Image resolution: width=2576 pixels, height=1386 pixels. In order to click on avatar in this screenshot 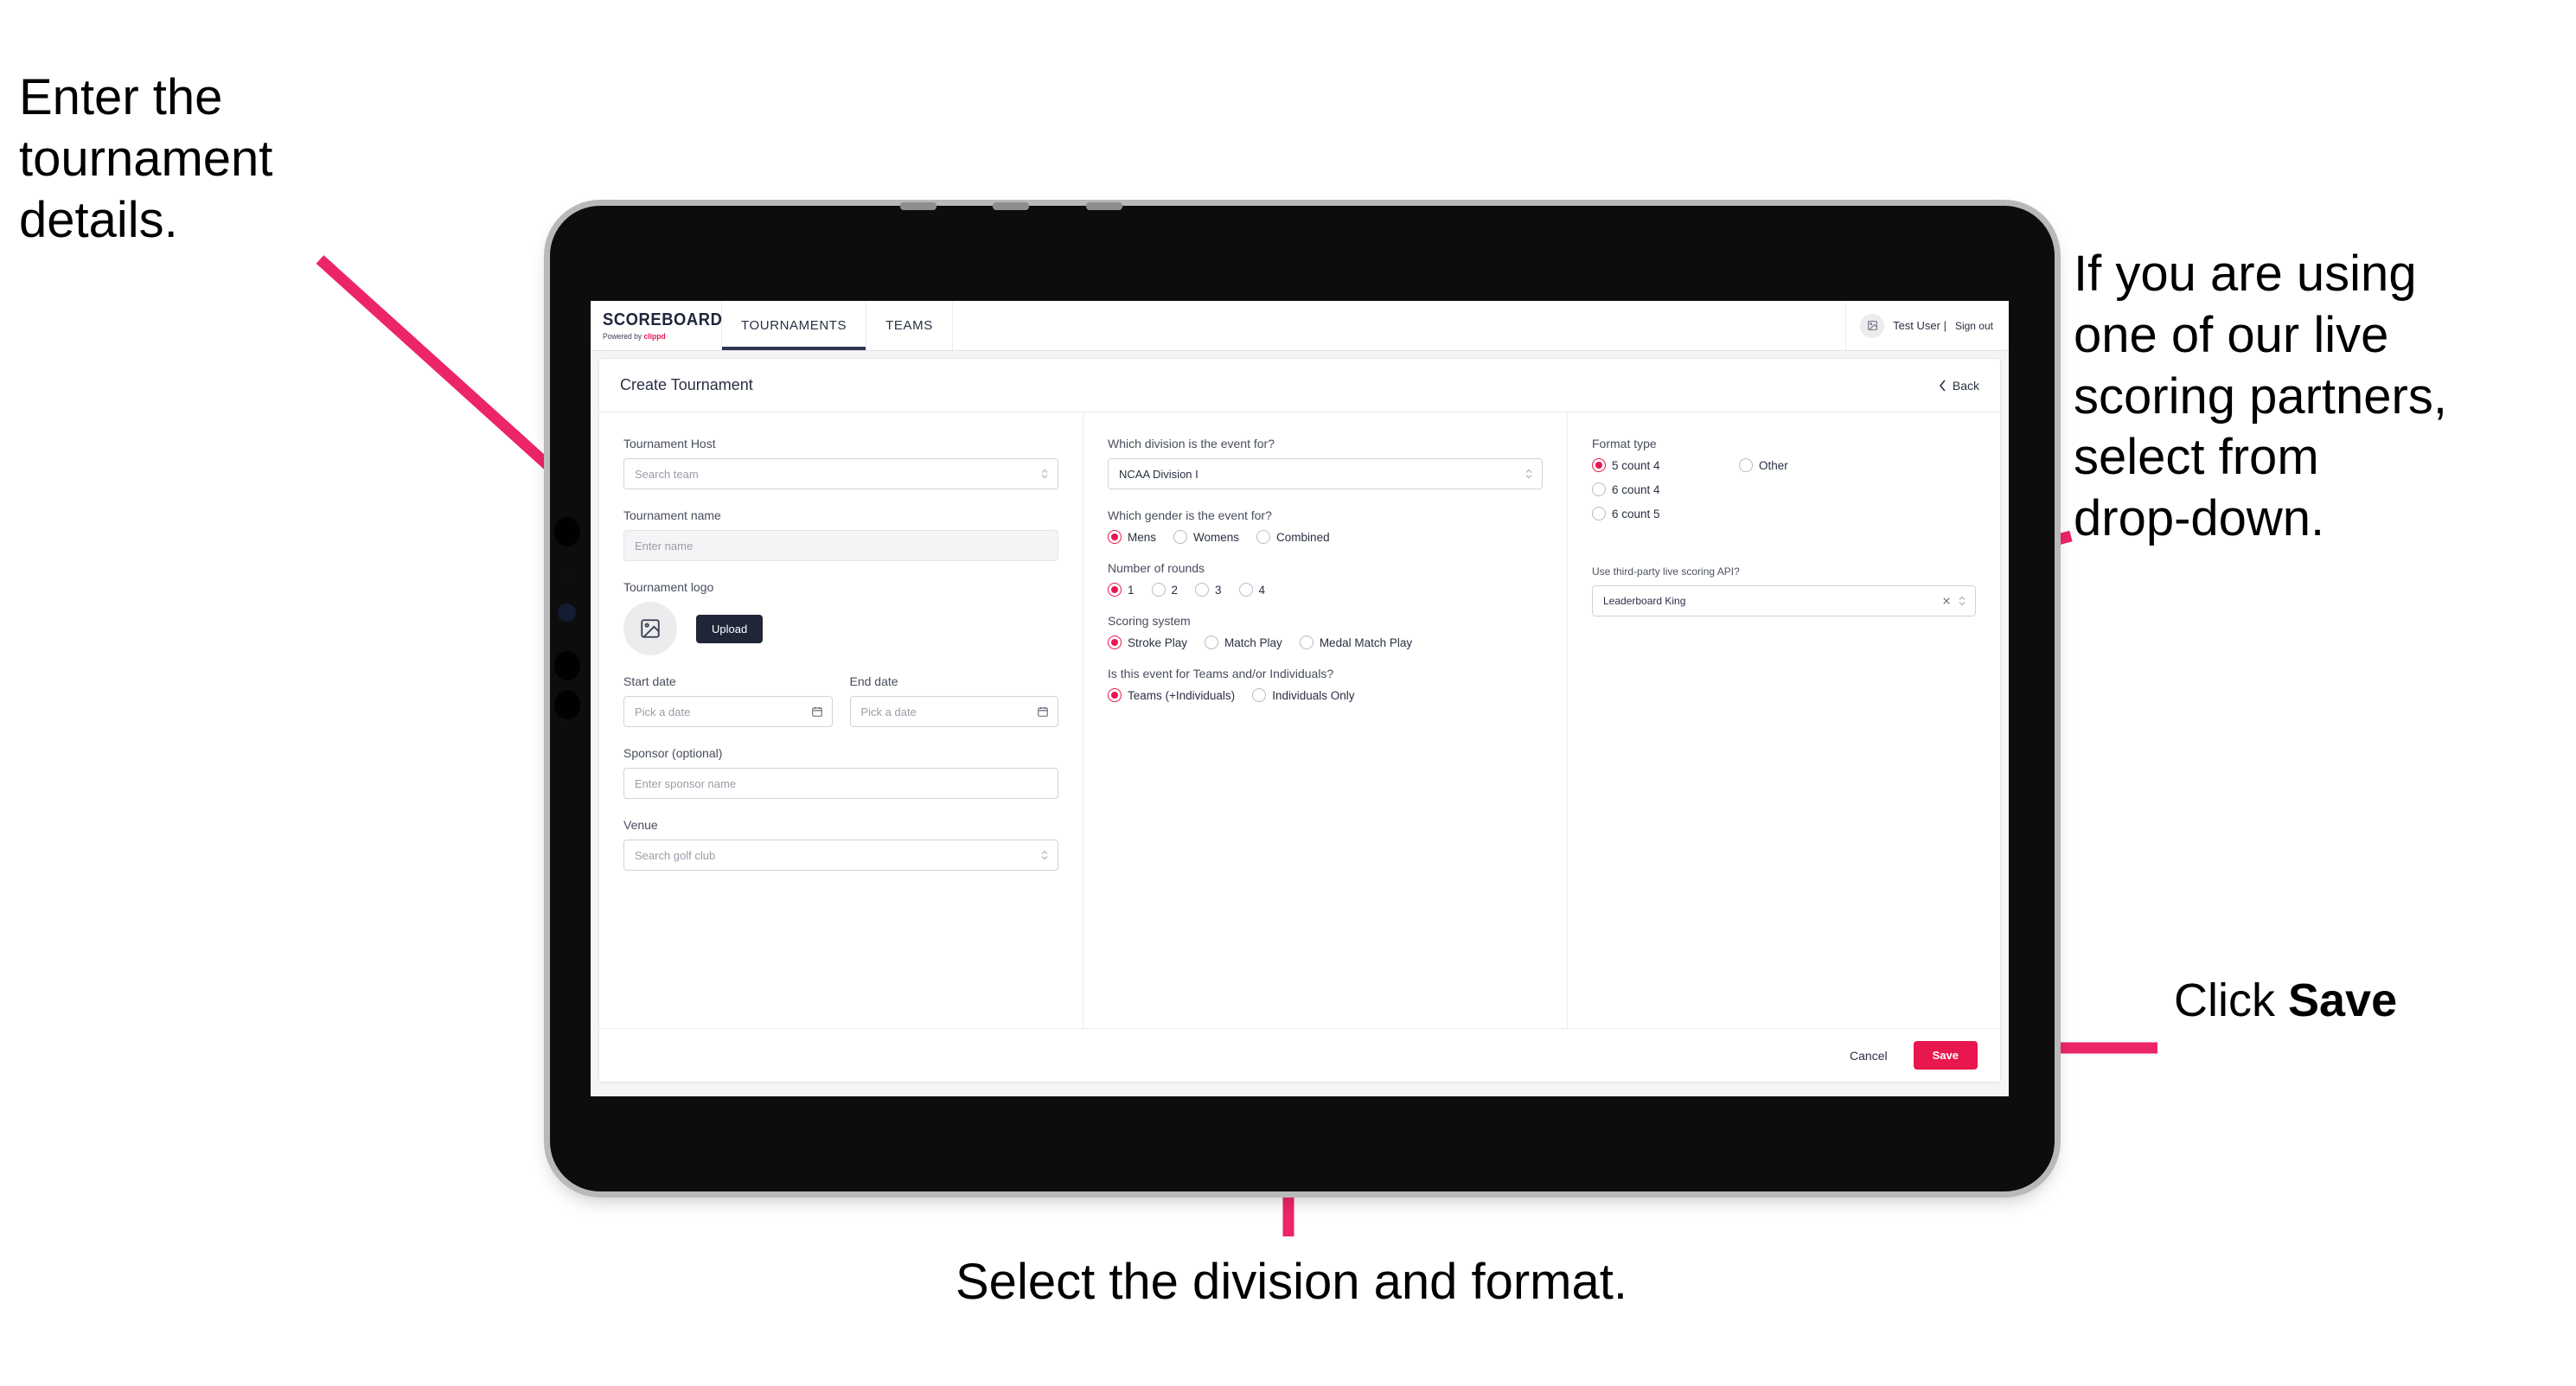, I will do `click(1872, 325)`.